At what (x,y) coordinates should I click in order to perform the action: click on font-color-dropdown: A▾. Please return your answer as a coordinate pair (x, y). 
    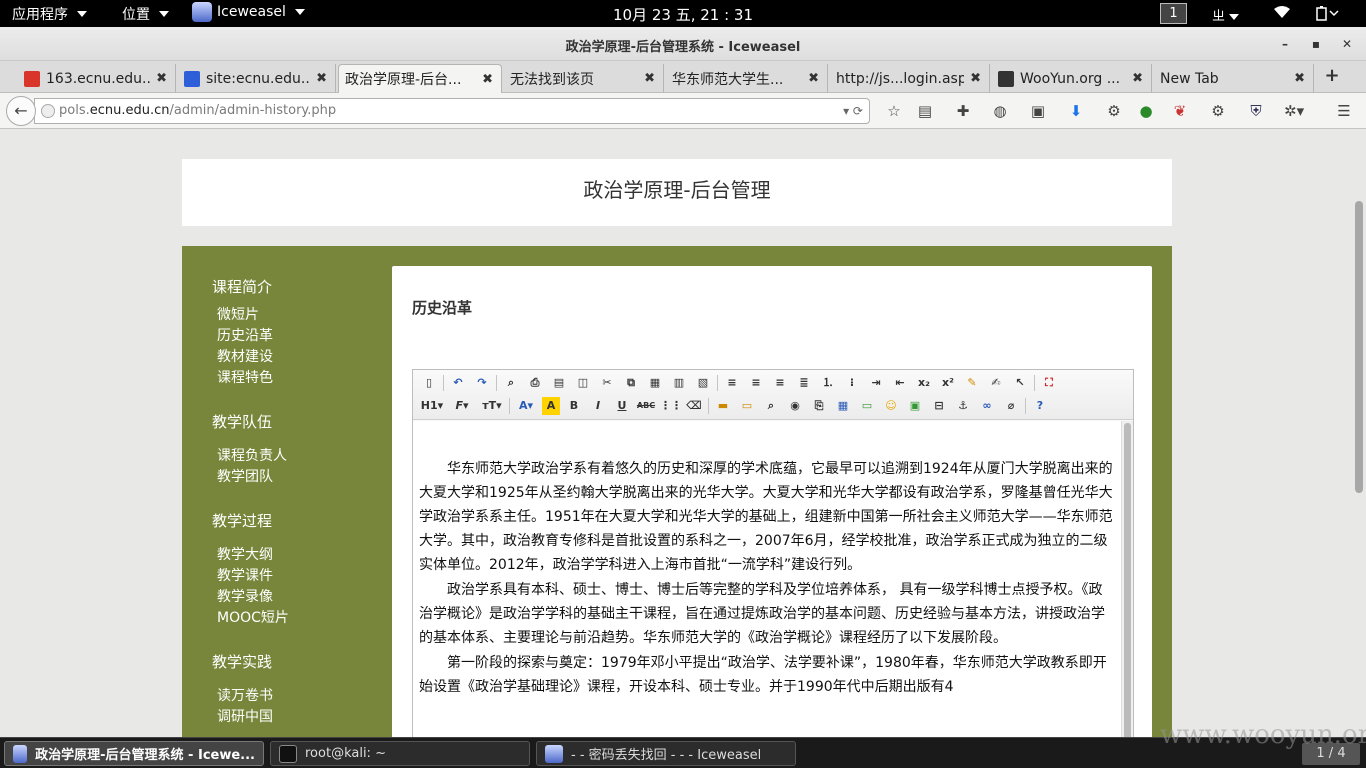
    Looking at the image, I should click on (526, 406).